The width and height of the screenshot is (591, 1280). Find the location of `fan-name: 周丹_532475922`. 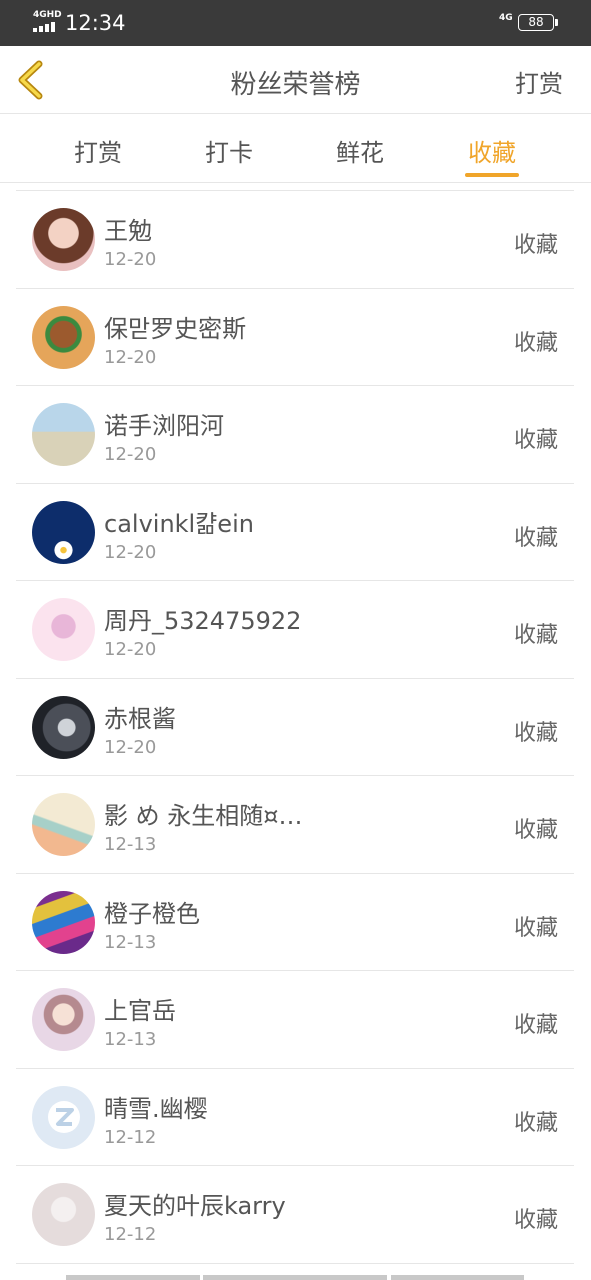

fan-name: 周丹_532475922 is located at coordinates (203, 621).